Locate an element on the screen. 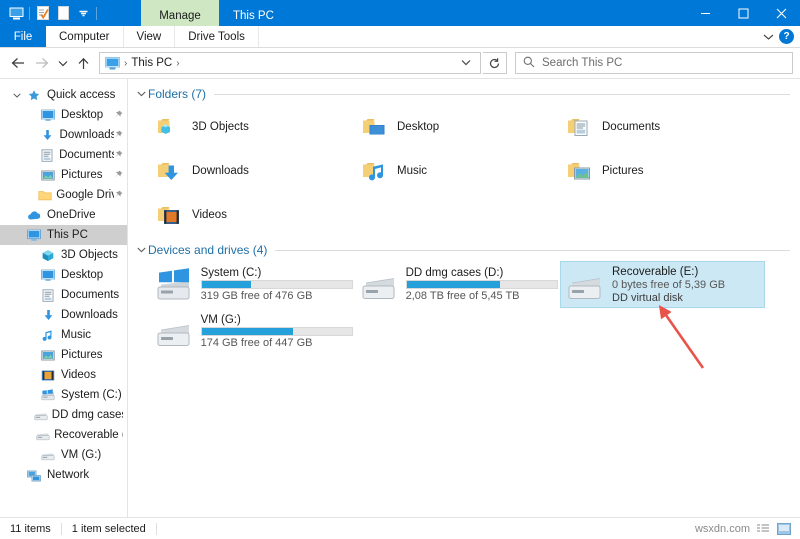 Image resolution: width=800 pixels, height=539 pixels. folder-tile: Videos is located at coordinates (252, 215).